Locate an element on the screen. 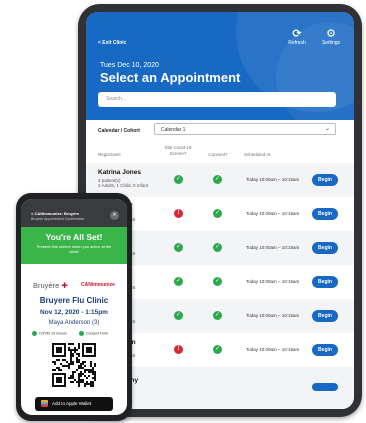  canimmunize-logo: CANimmunize is located at coordinates (98, 285).